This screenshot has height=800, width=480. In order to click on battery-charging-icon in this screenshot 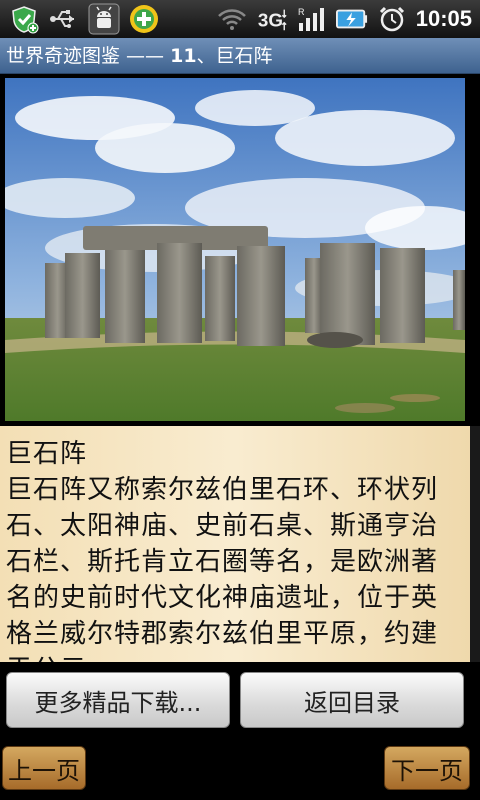, I will do `click(351, 19)`.